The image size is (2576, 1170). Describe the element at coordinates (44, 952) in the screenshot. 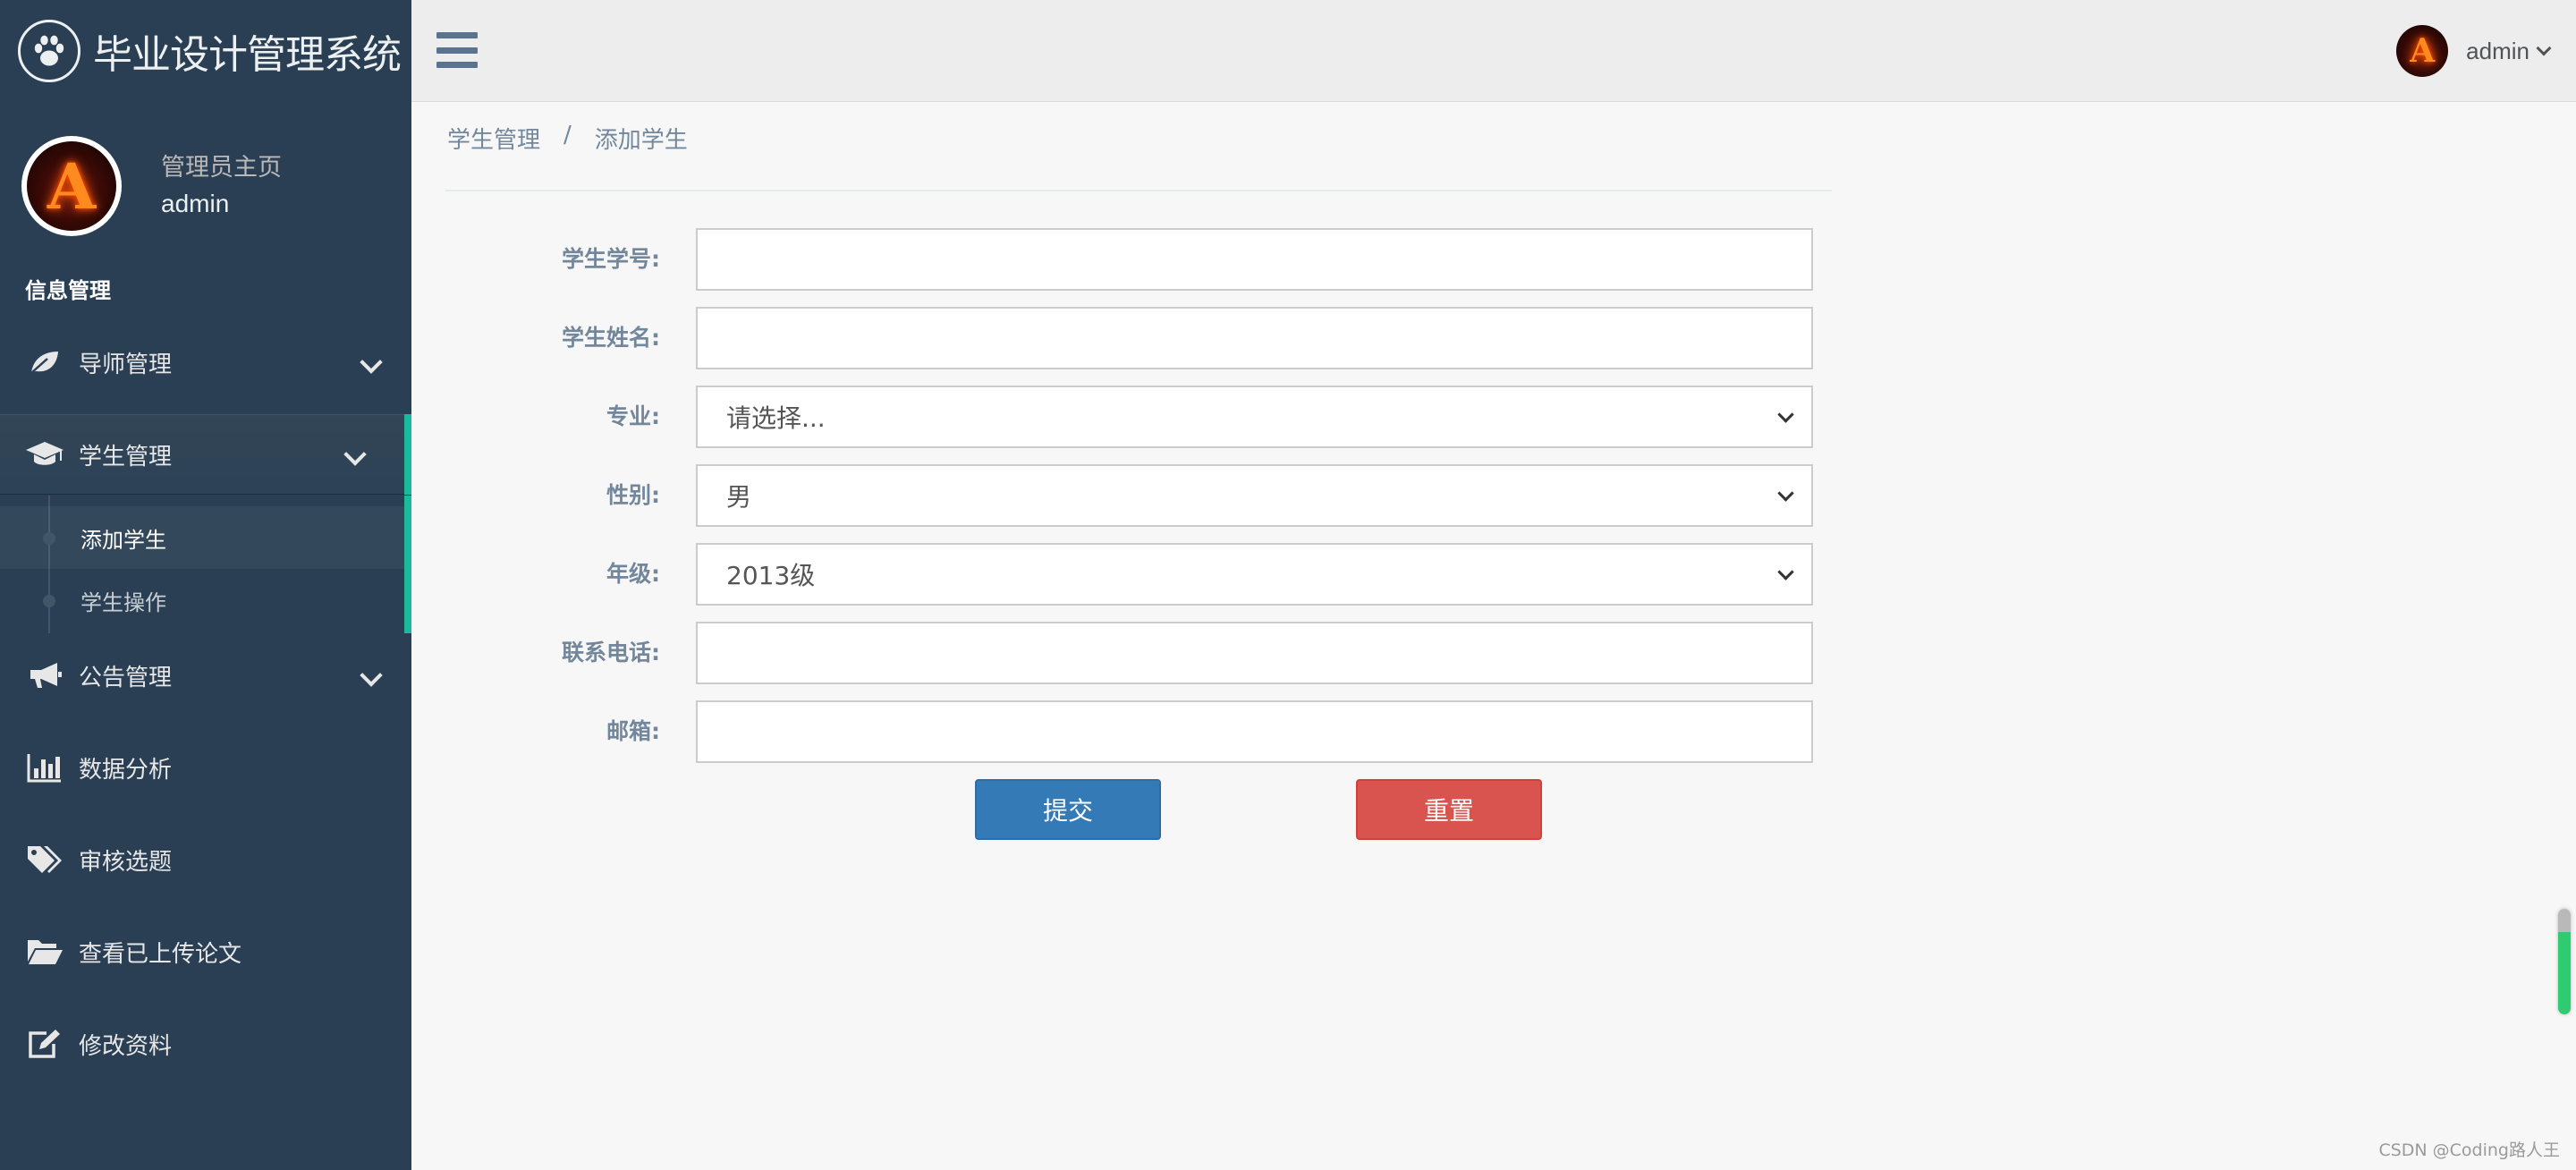

I see `folder-open-icon` at that location.